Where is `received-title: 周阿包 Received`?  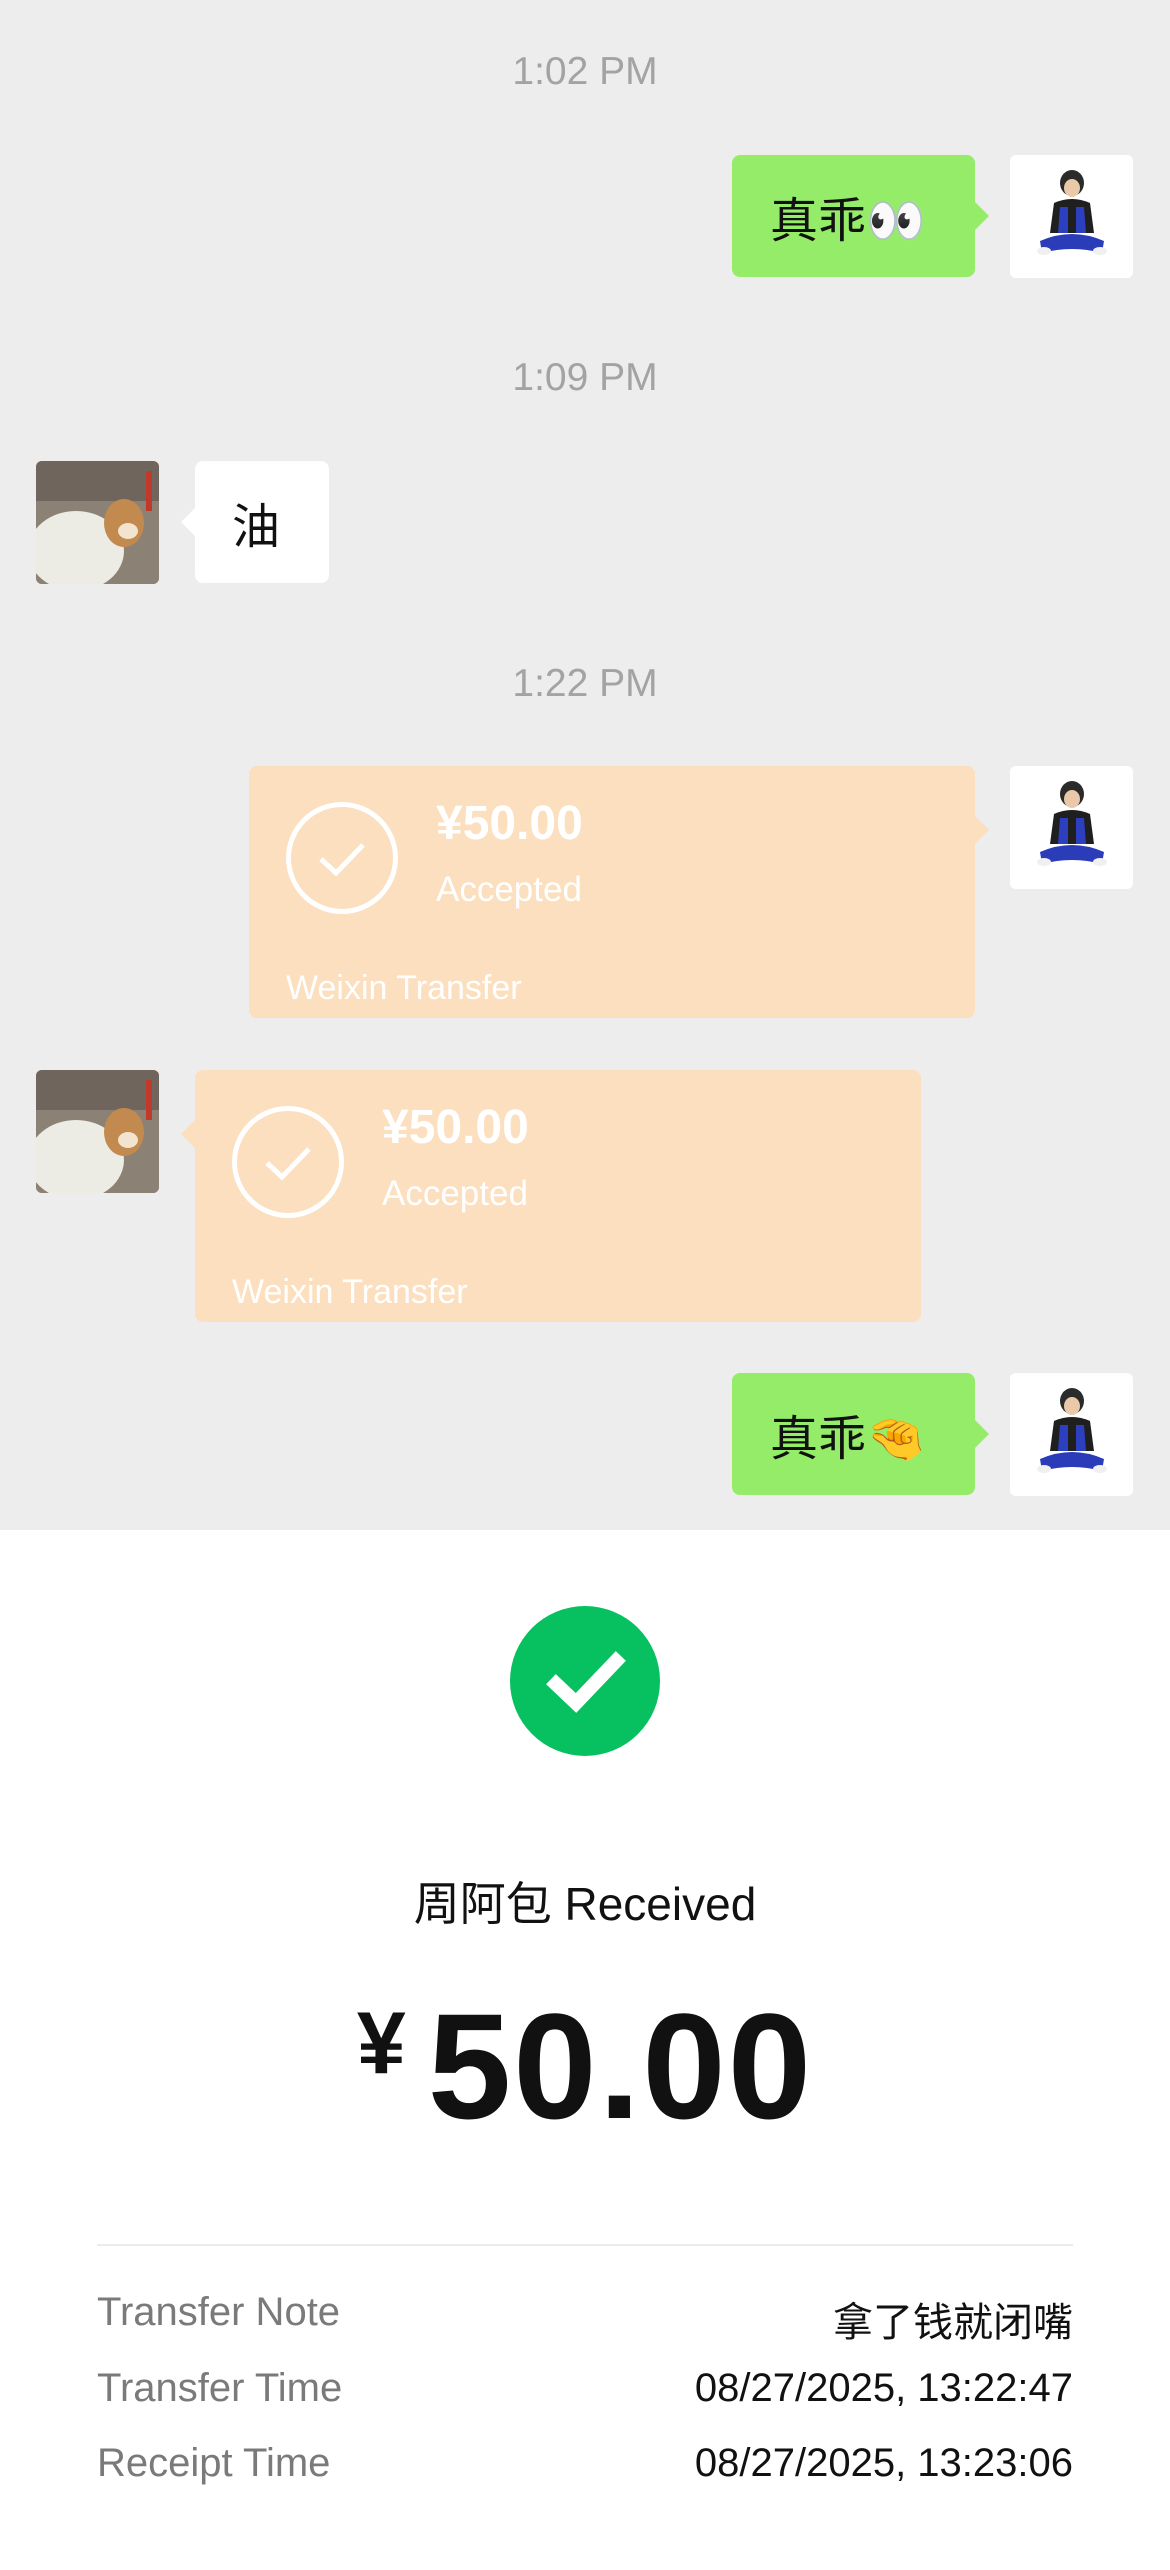
received-title: 周阿包 Received is located at coordinates (585, 1904).